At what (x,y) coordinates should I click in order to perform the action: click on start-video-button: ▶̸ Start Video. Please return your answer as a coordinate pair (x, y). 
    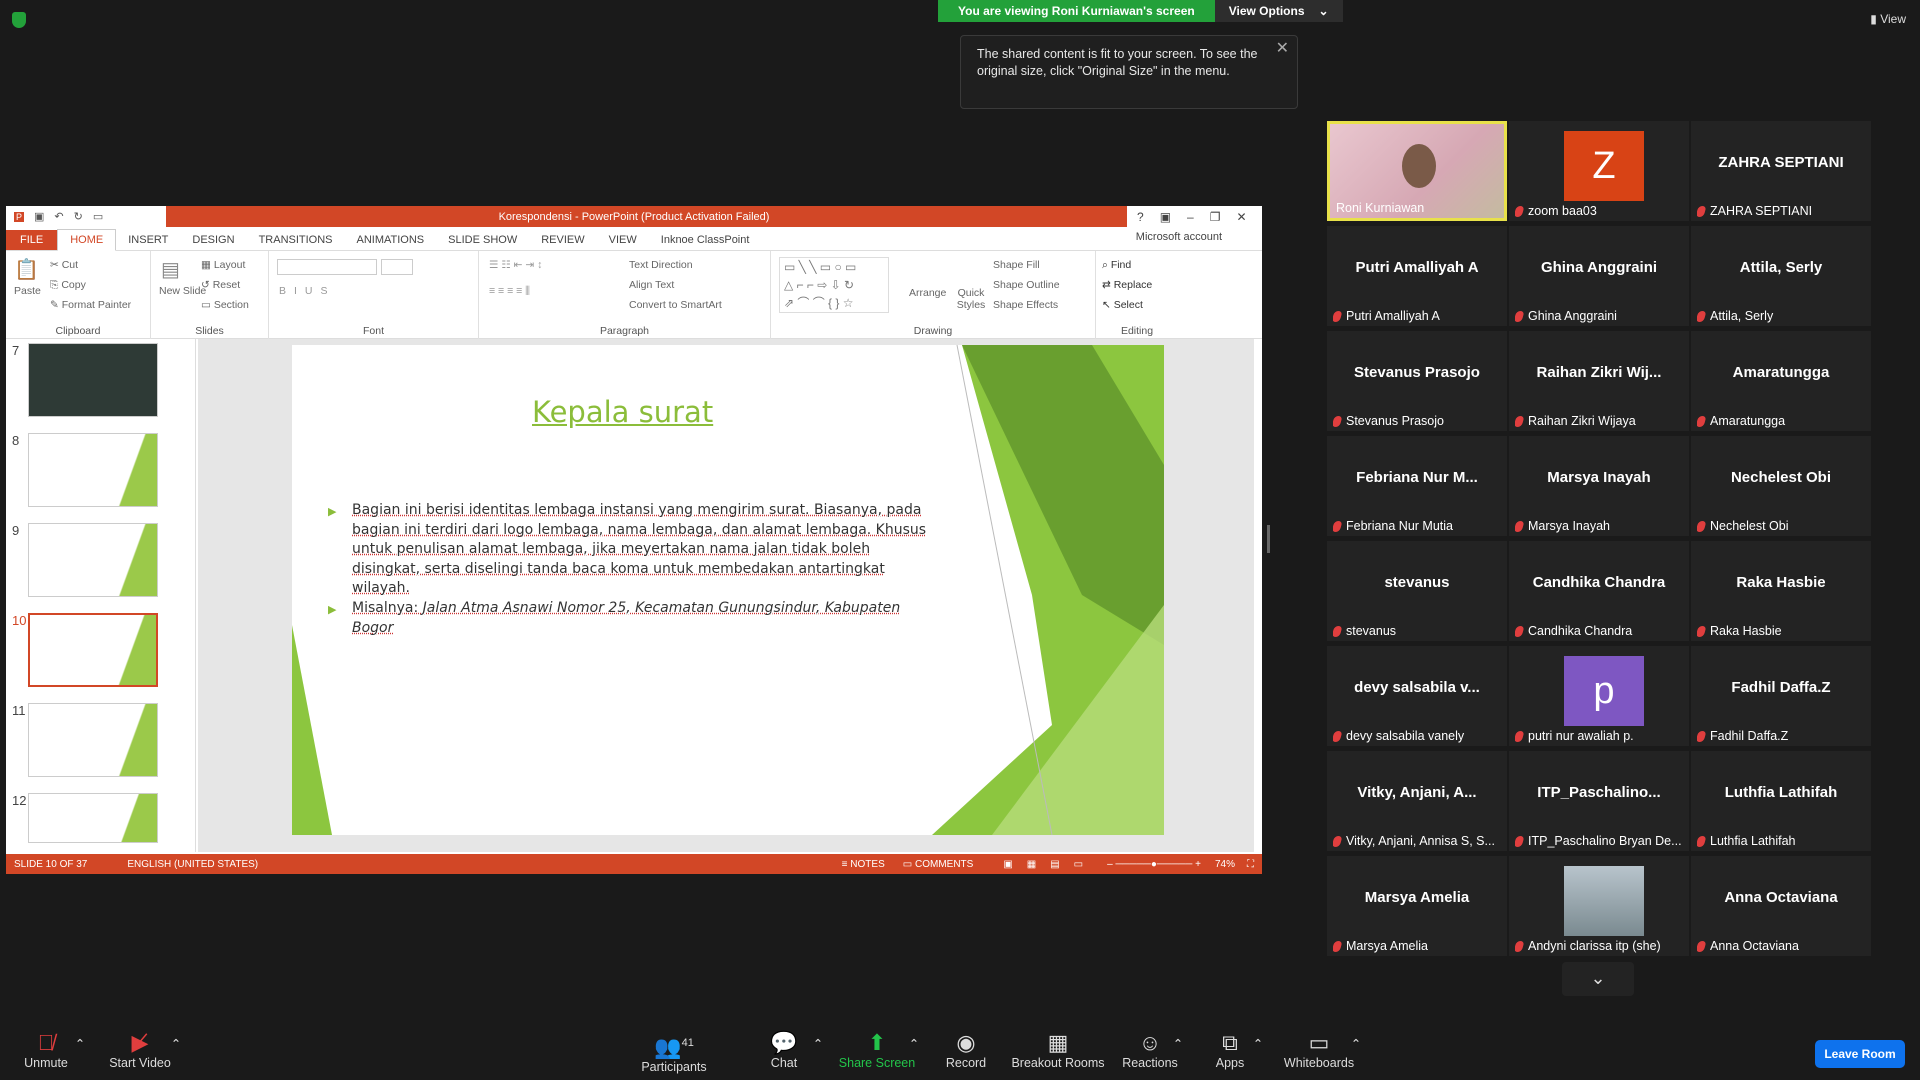
    Looking at the image, I should click on (140, 1050).